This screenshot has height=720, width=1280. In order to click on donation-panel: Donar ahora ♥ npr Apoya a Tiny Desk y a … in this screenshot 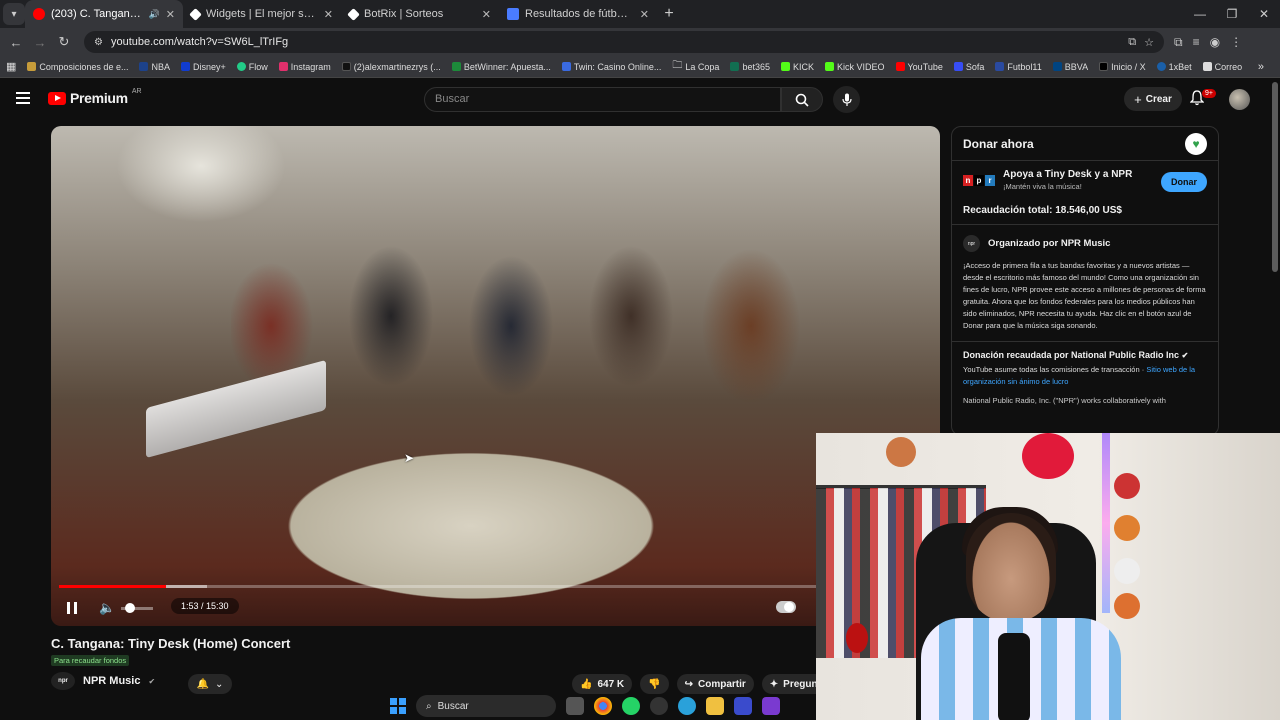, I will do `click(1085, 281)`.